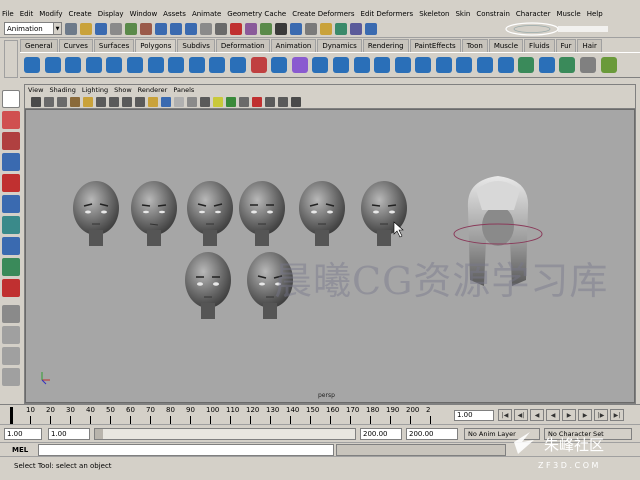 Image resolution: width=640 pixels, height=480 pixels. I want to click on xray-icon, so click(244, 101).